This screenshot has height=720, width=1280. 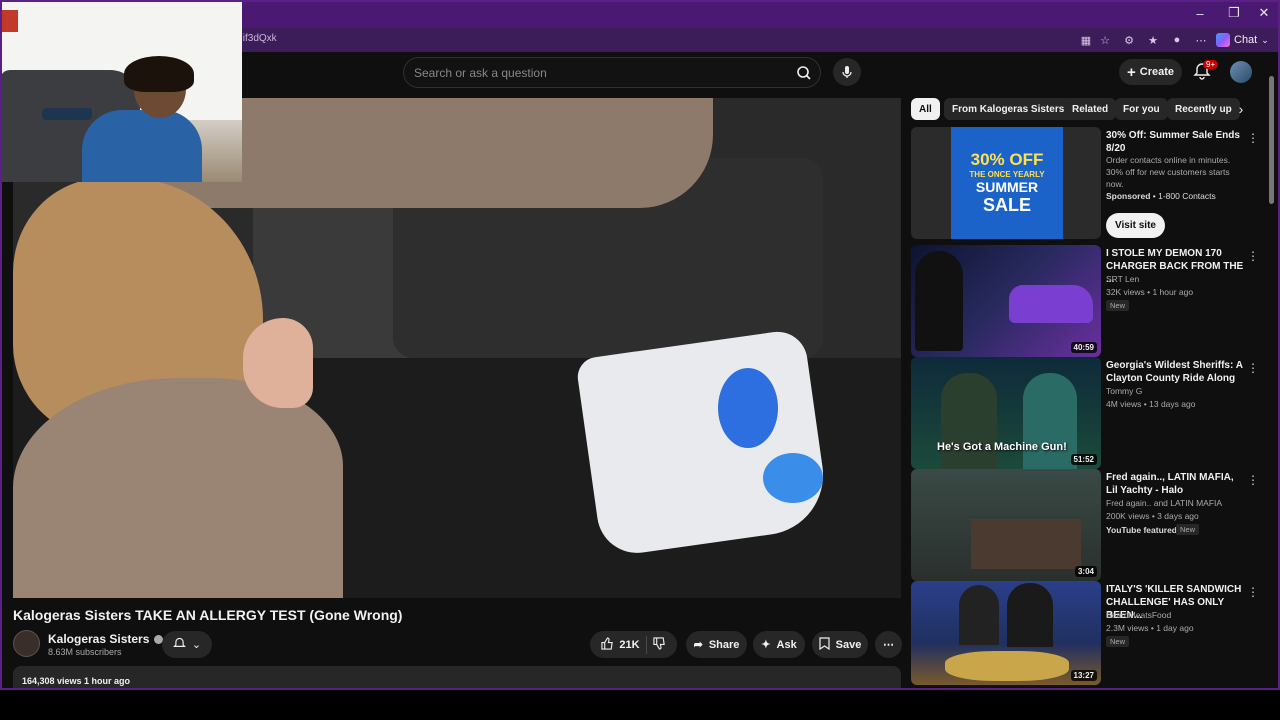 I want to click on like-dislike-group: 21K, so click(x=633, y=644).